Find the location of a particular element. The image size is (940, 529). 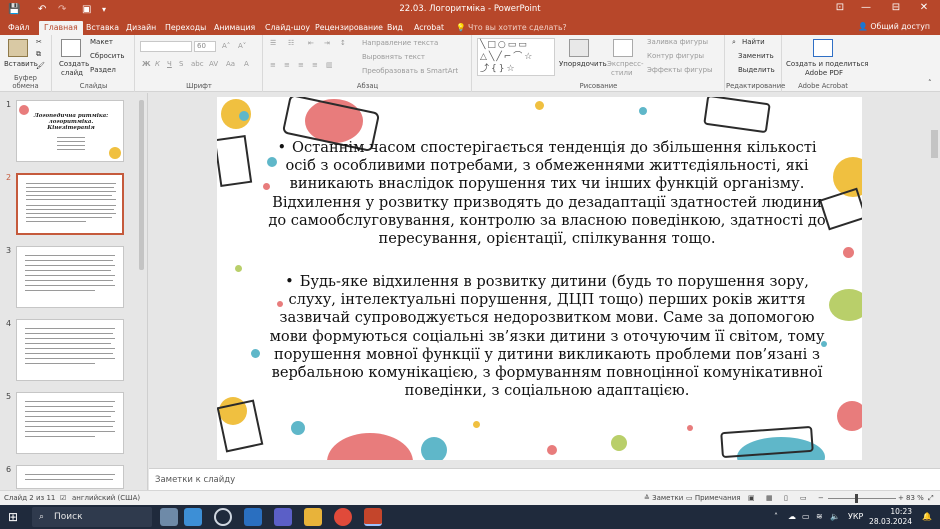

taskbar-clock: 10:23 28.03.2024 is located at coordinates (890, 517).